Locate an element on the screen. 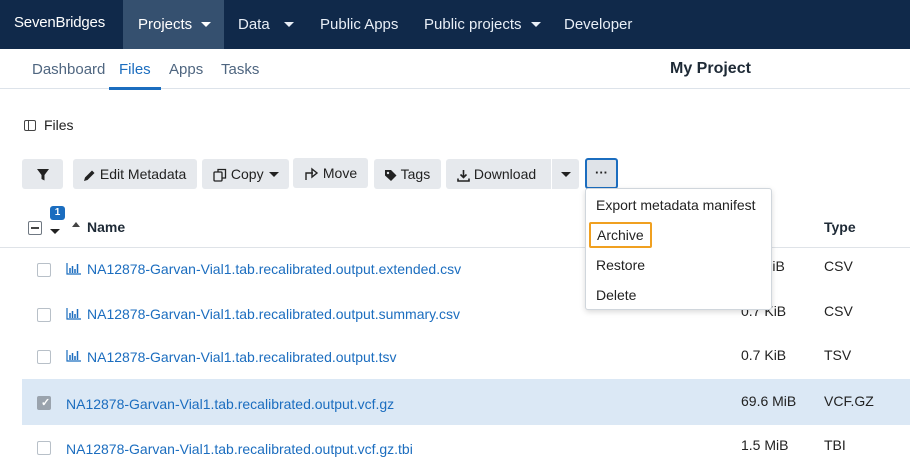  download-label: Download is located at coordinates (505, 174).